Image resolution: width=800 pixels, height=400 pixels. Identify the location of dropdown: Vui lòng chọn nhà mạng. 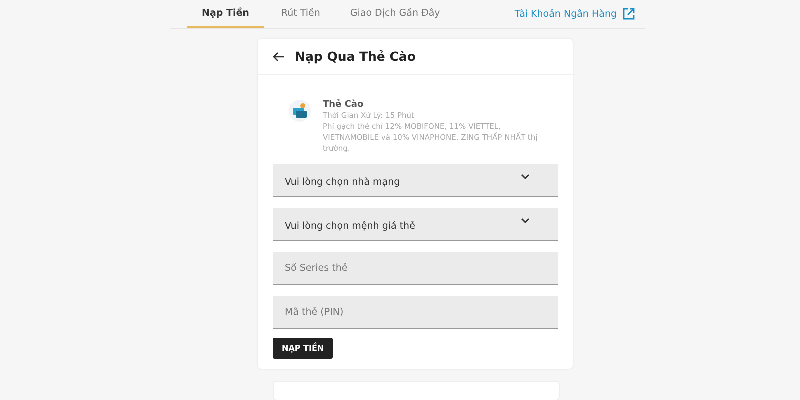
(415, 180).